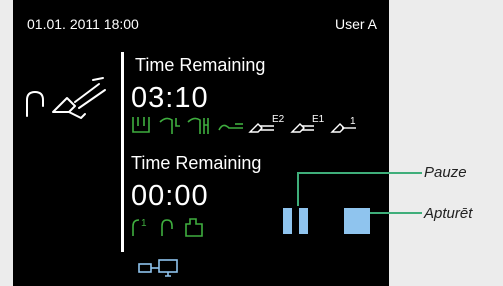  What do you see at coordinates (122, 152) in the screenshot?
I see `vertical-divider` at bounding box center [122, 152].